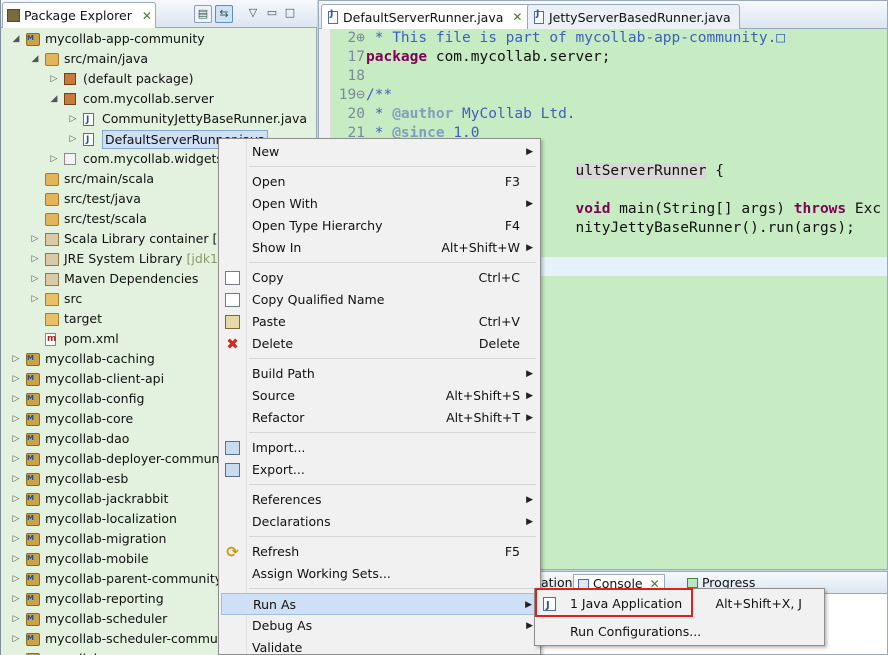  What do you see at coordinates (379, 204) in the screenshot?
I see `menu-item-open-with: Open With ▶` at bounding box center [379, 204].